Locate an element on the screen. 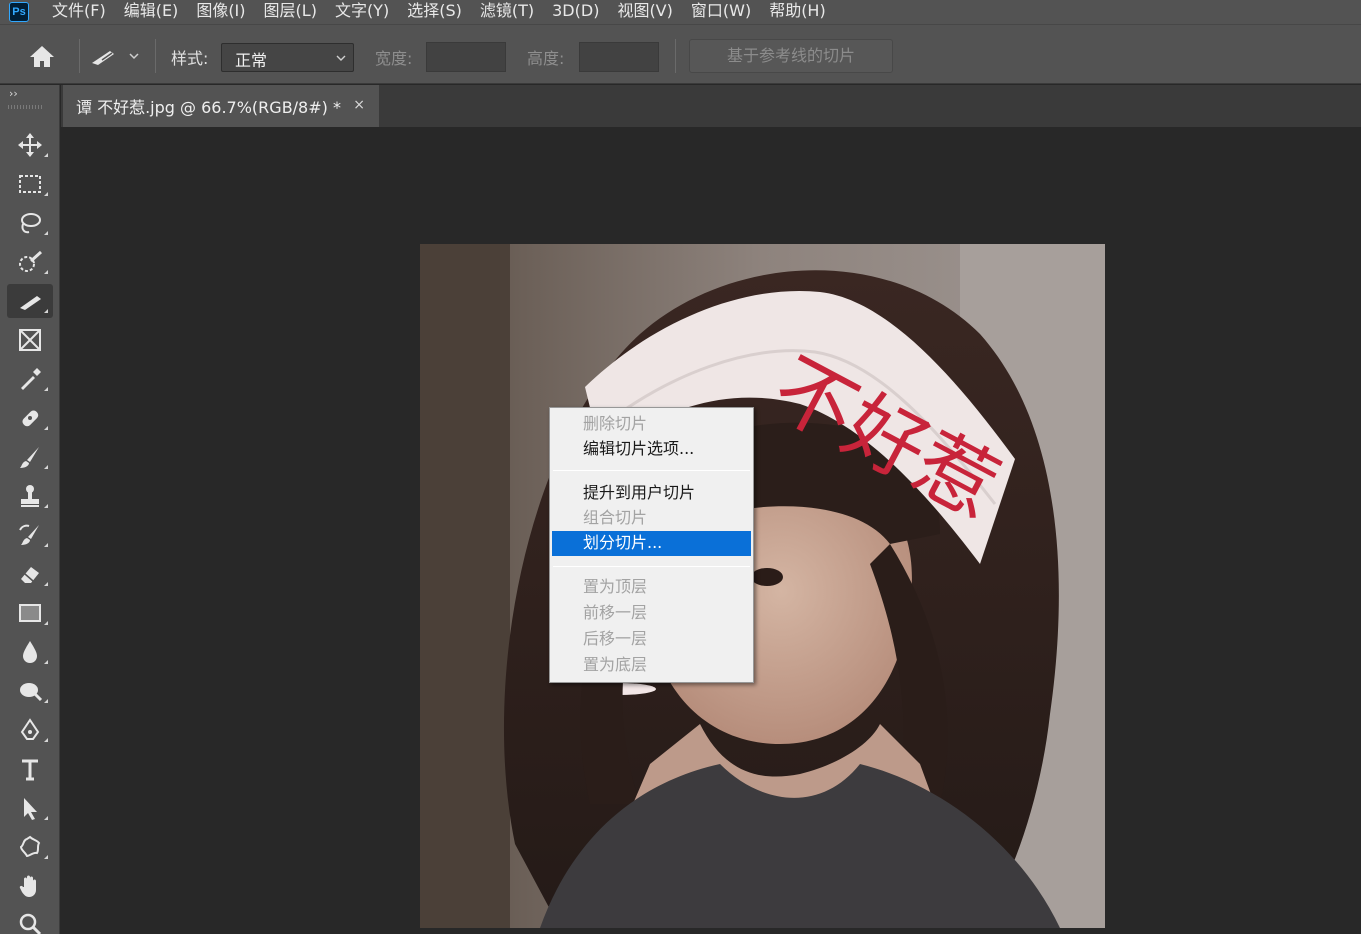 Image resolution: width=1361 pixels, height=934 pixels. toolbar-grip is located at coordinates (26, 107).